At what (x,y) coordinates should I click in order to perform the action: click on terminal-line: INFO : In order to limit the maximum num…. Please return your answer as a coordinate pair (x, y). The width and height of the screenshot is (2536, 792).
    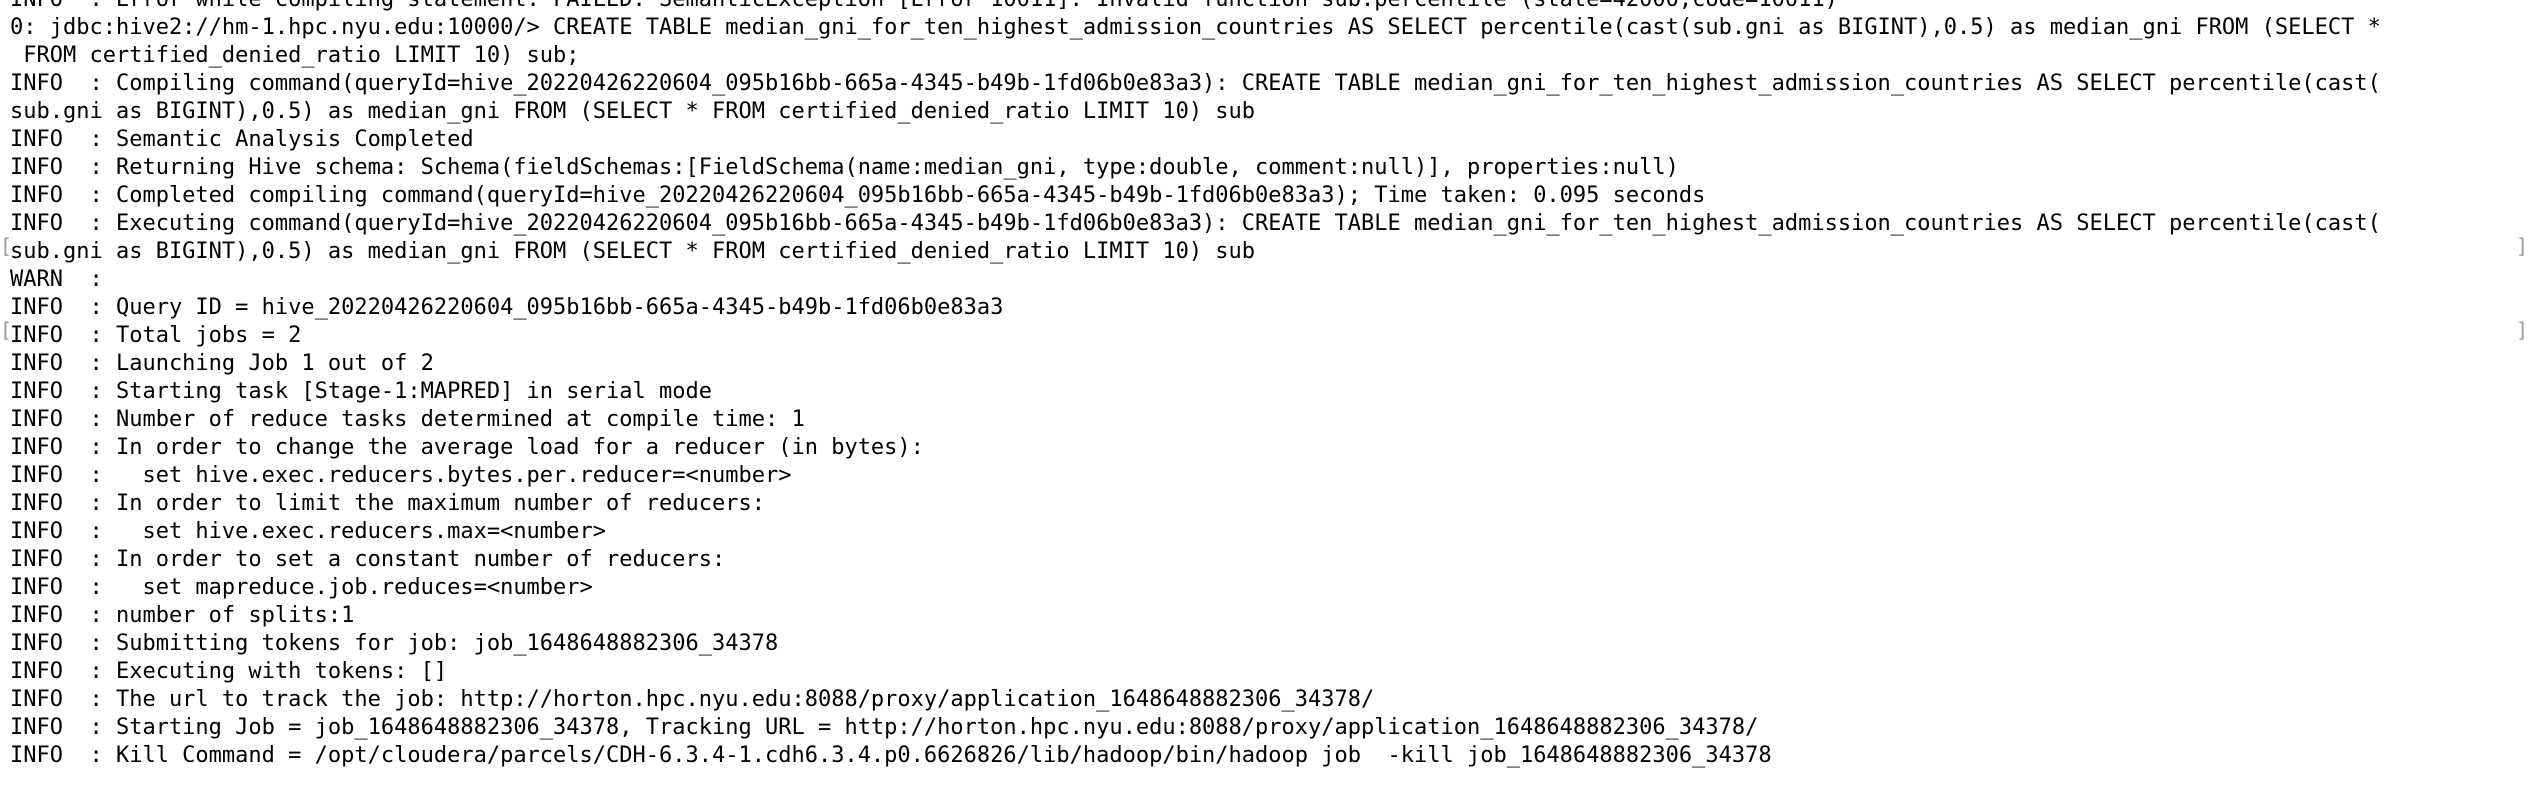
    Looking at the image, I should click on (387, 503).